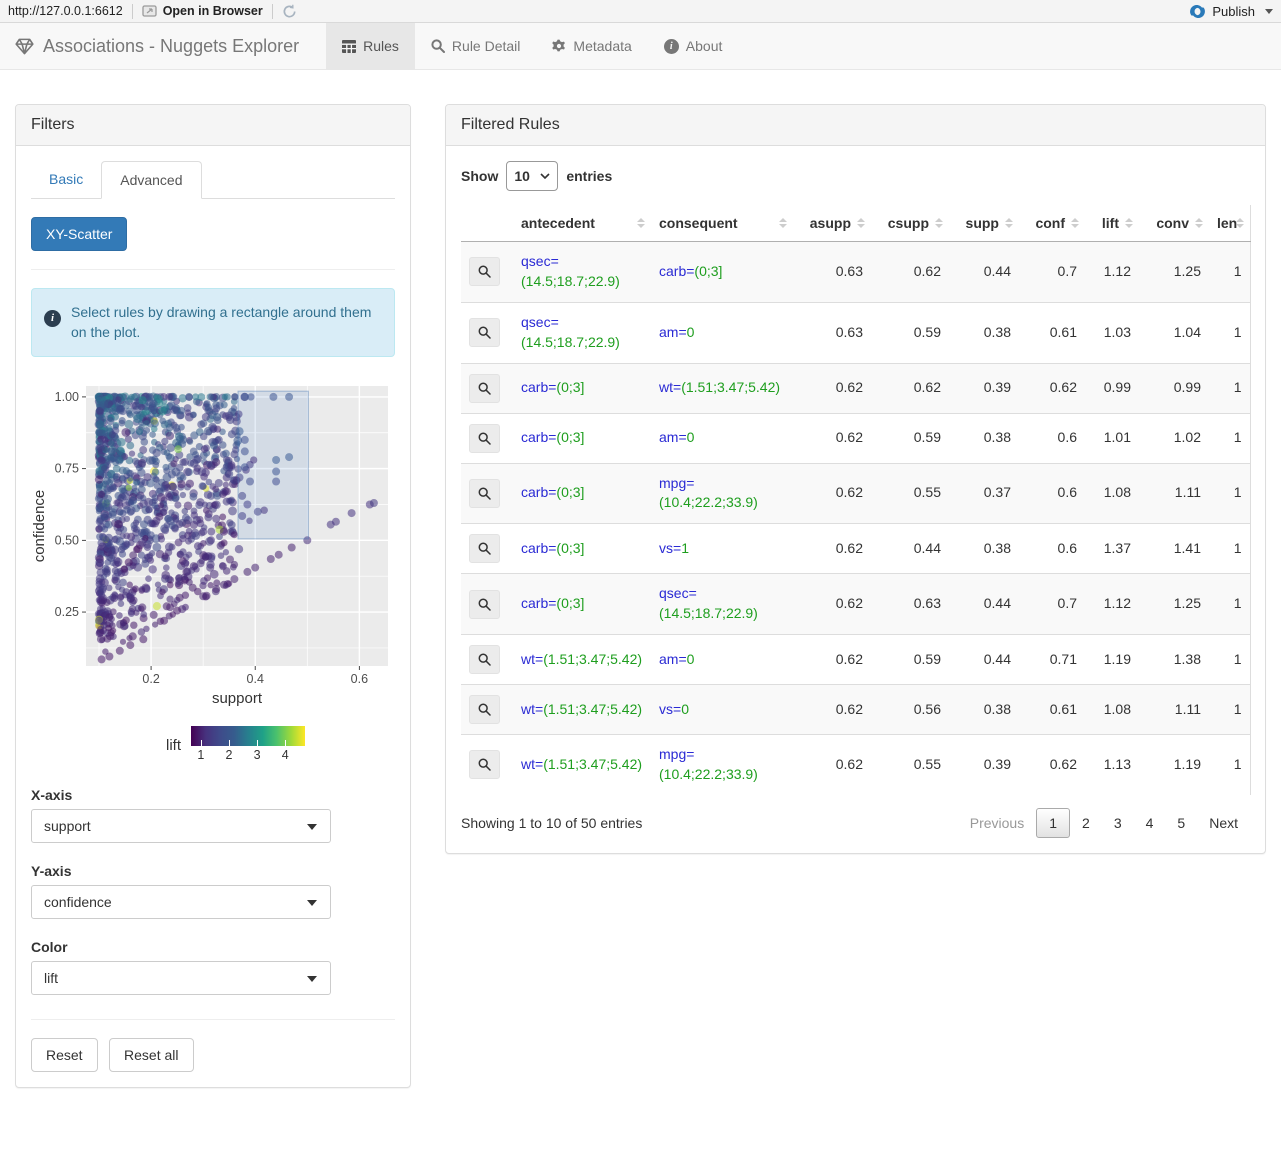  I want to click on pagination-page-2: 2, so click(1086, 823).